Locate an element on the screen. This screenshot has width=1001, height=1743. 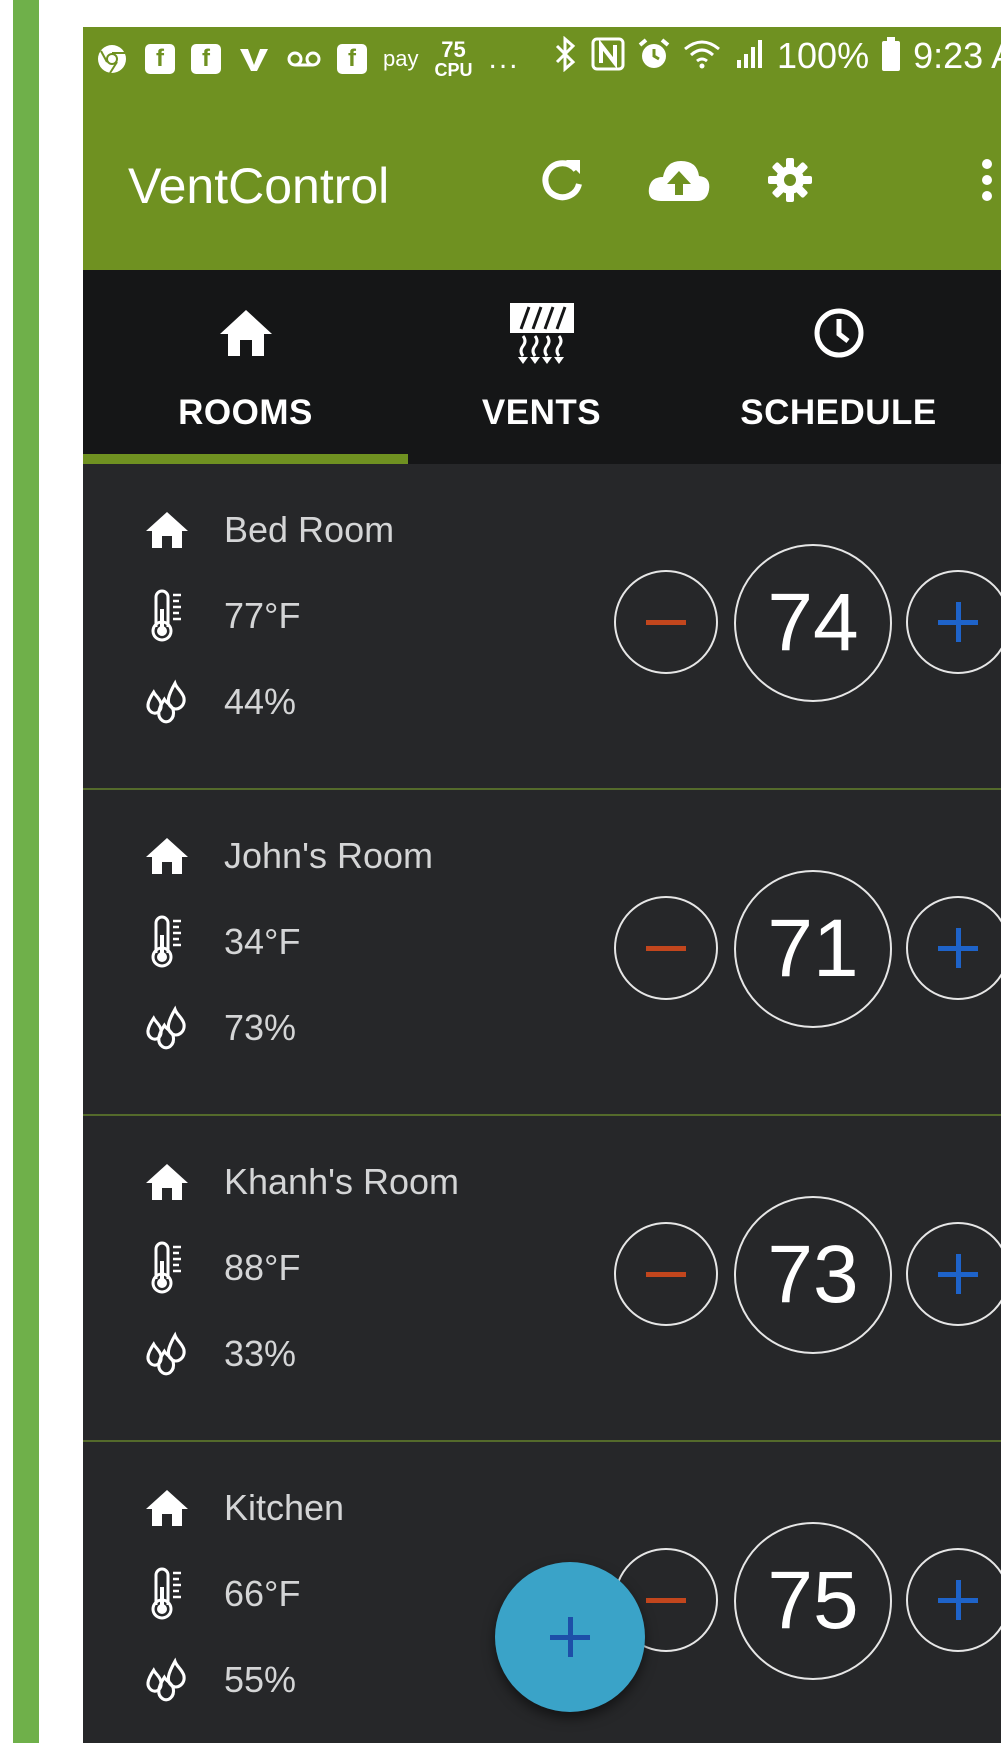
more-vert-icon is located at coordinates (987, 180).